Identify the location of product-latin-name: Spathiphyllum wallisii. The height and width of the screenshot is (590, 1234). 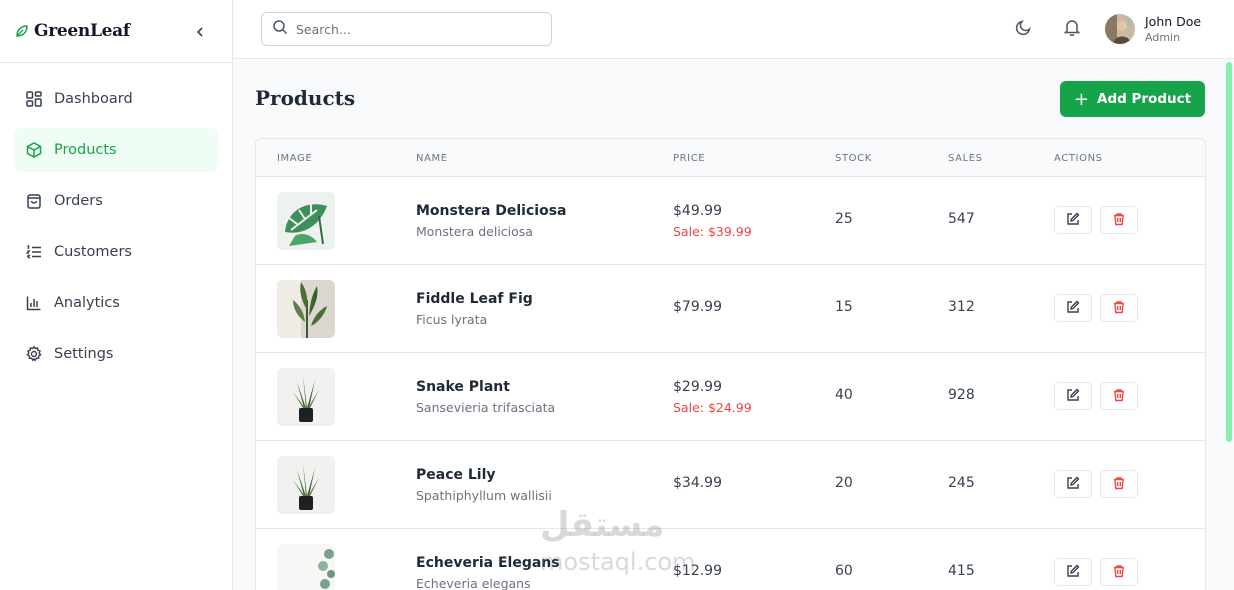
(484, 495).